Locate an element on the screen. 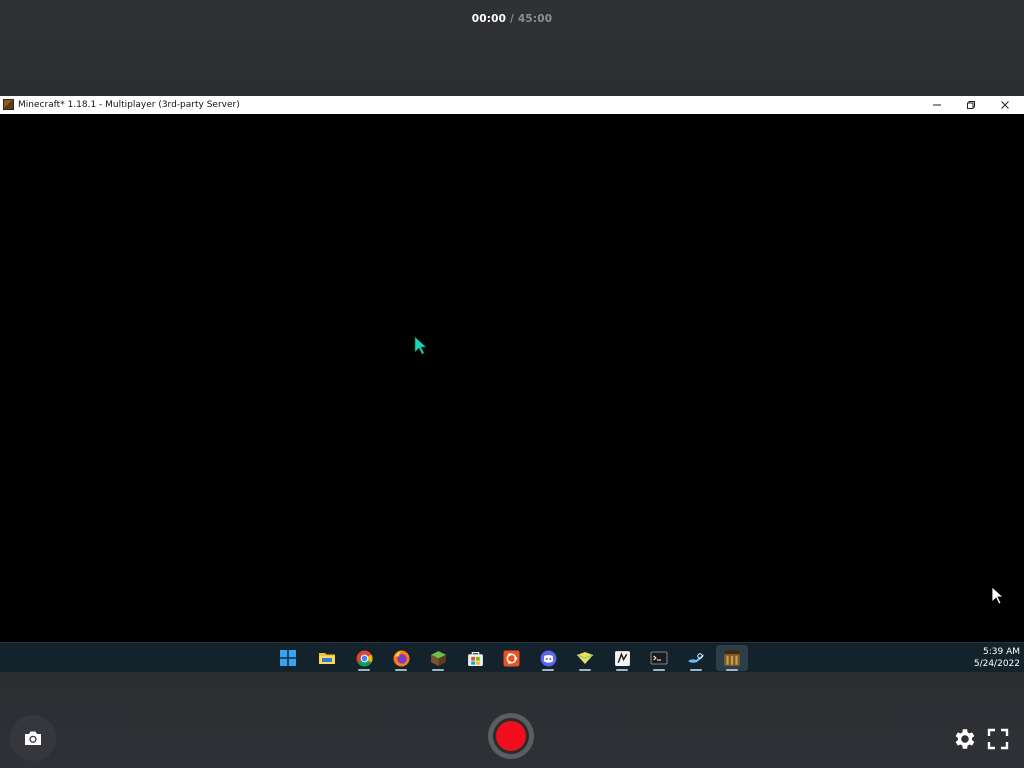 The height and width of the screenshot is (768, 1024). firefox-icon is located at coordinates (401, 658).